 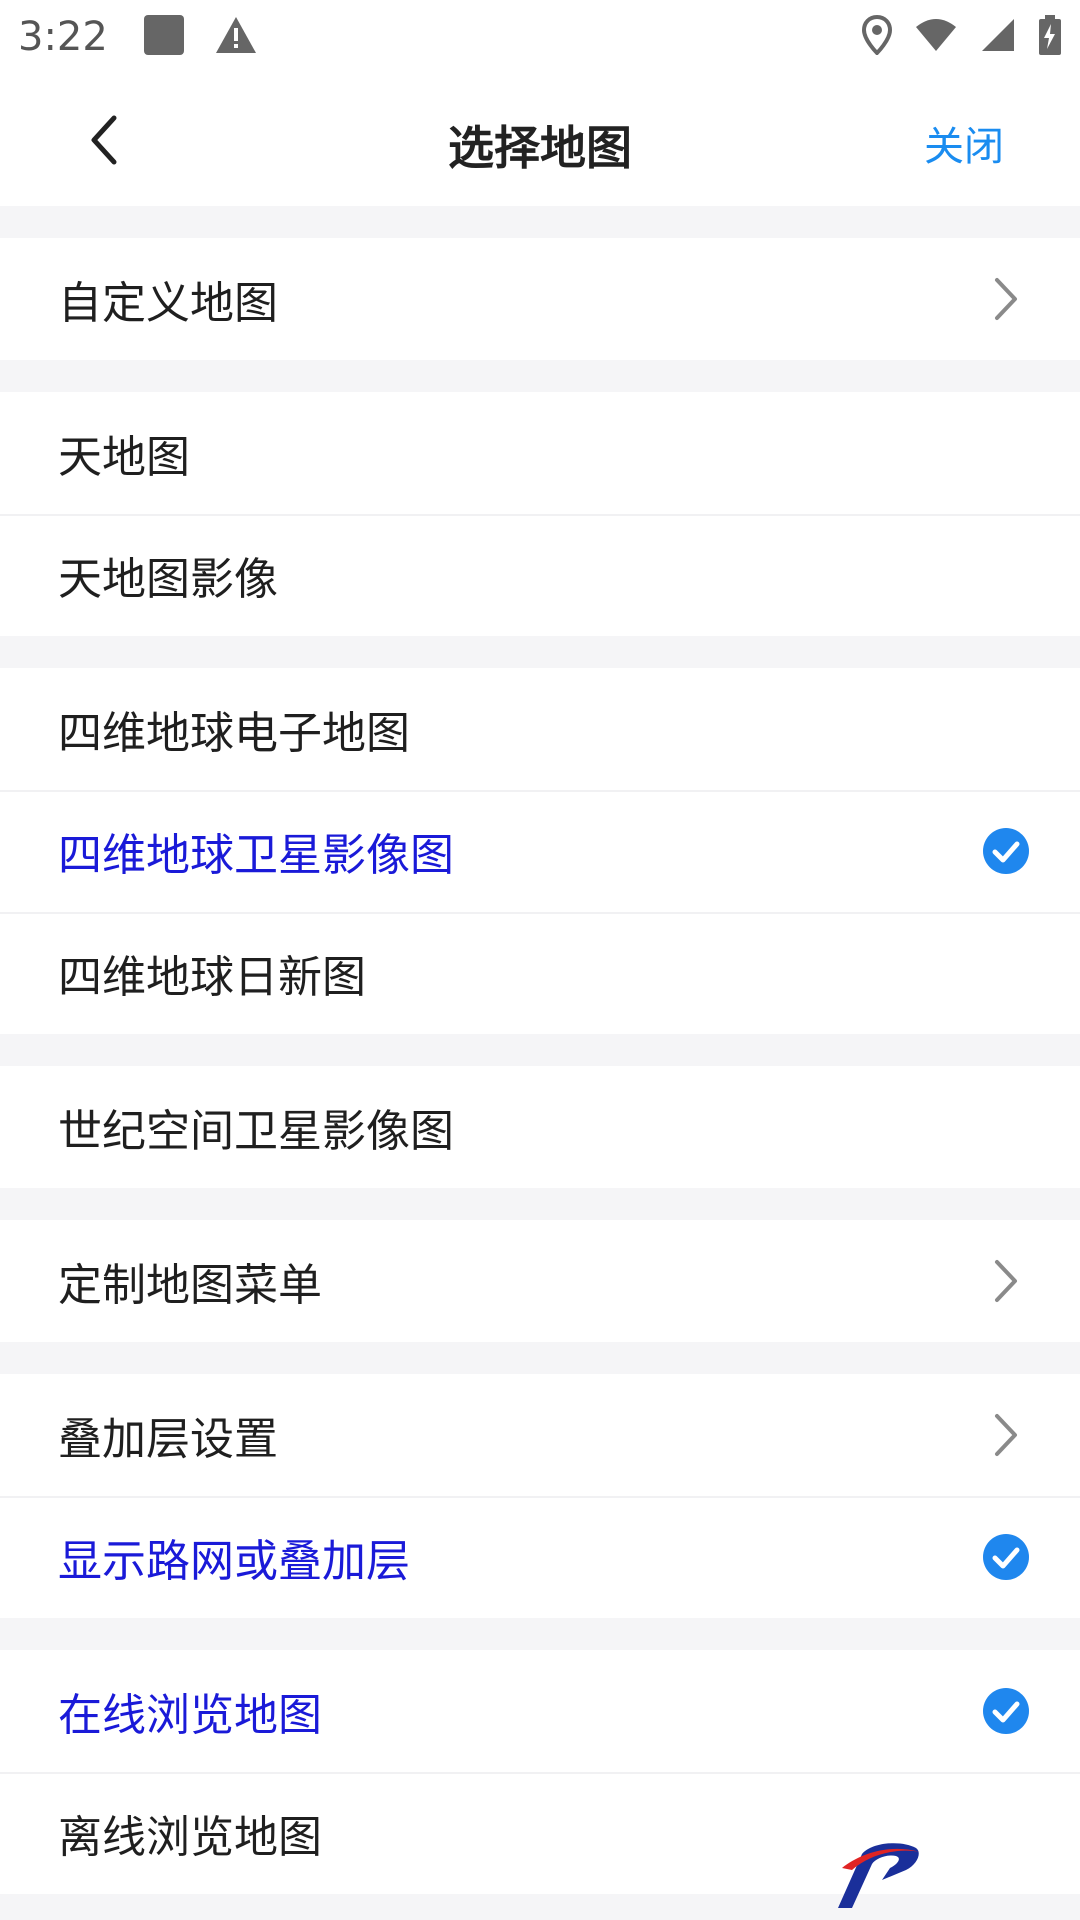 I want to click on wifi-icon, so click(x=936, y=37).